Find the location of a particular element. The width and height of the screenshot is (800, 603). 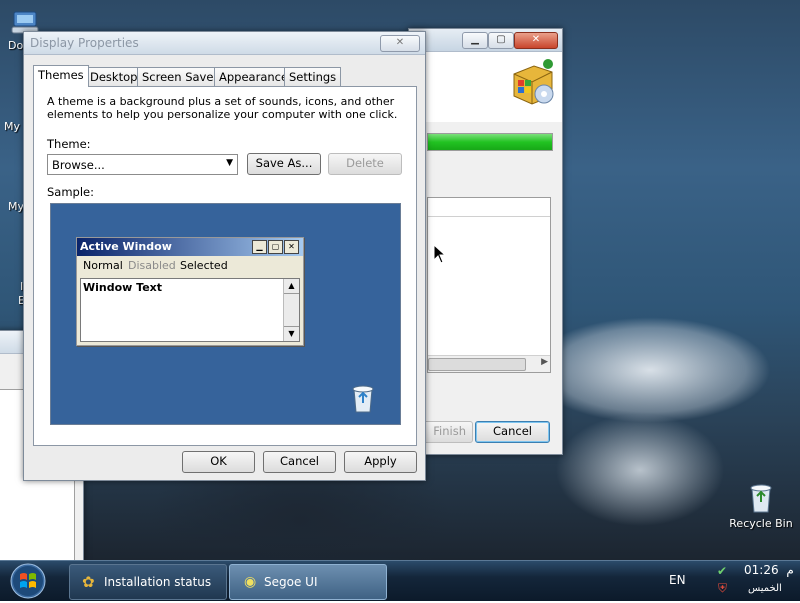

clock-time: 01:26 م is located at coordinates (769, 570).